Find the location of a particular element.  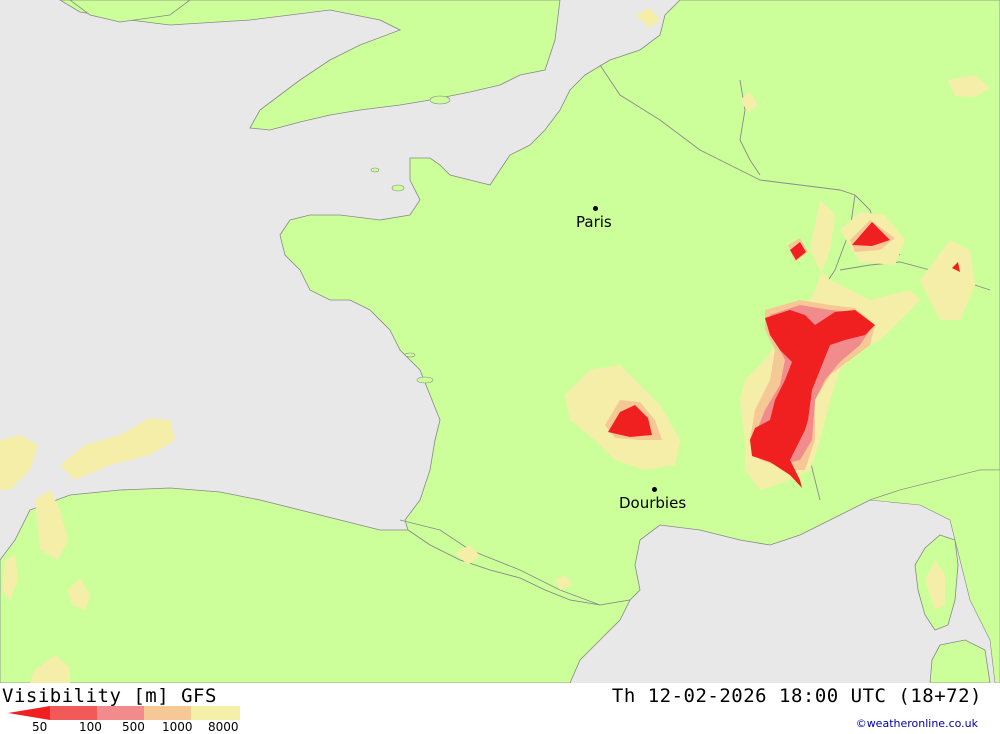

legend-tick-50: 50 is located at coordinates (40, 727).